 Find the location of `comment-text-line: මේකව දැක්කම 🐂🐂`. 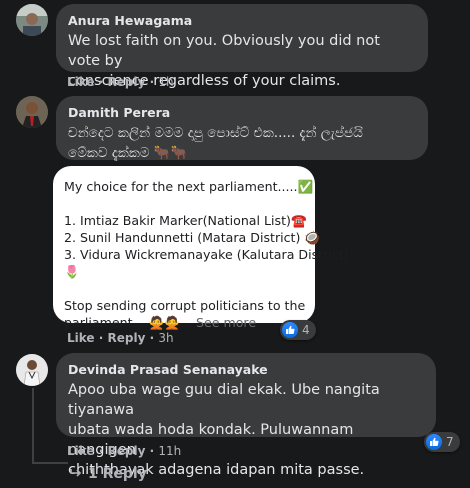

comment-text-line: මේකව දැක්කම 🐂🐂 is located at coordinates (128, 153).